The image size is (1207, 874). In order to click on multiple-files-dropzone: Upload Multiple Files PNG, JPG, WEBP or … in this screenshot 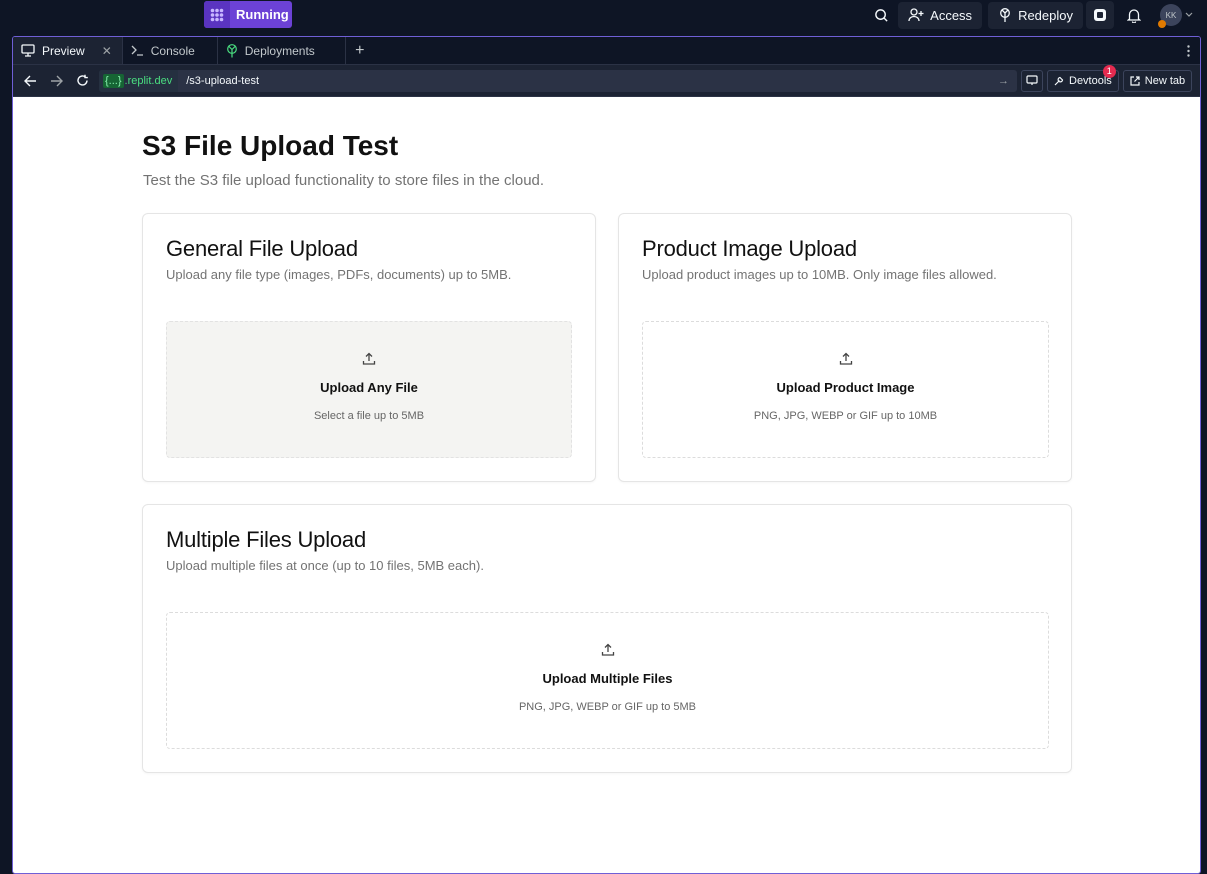, I will do `click(607, 680)`.